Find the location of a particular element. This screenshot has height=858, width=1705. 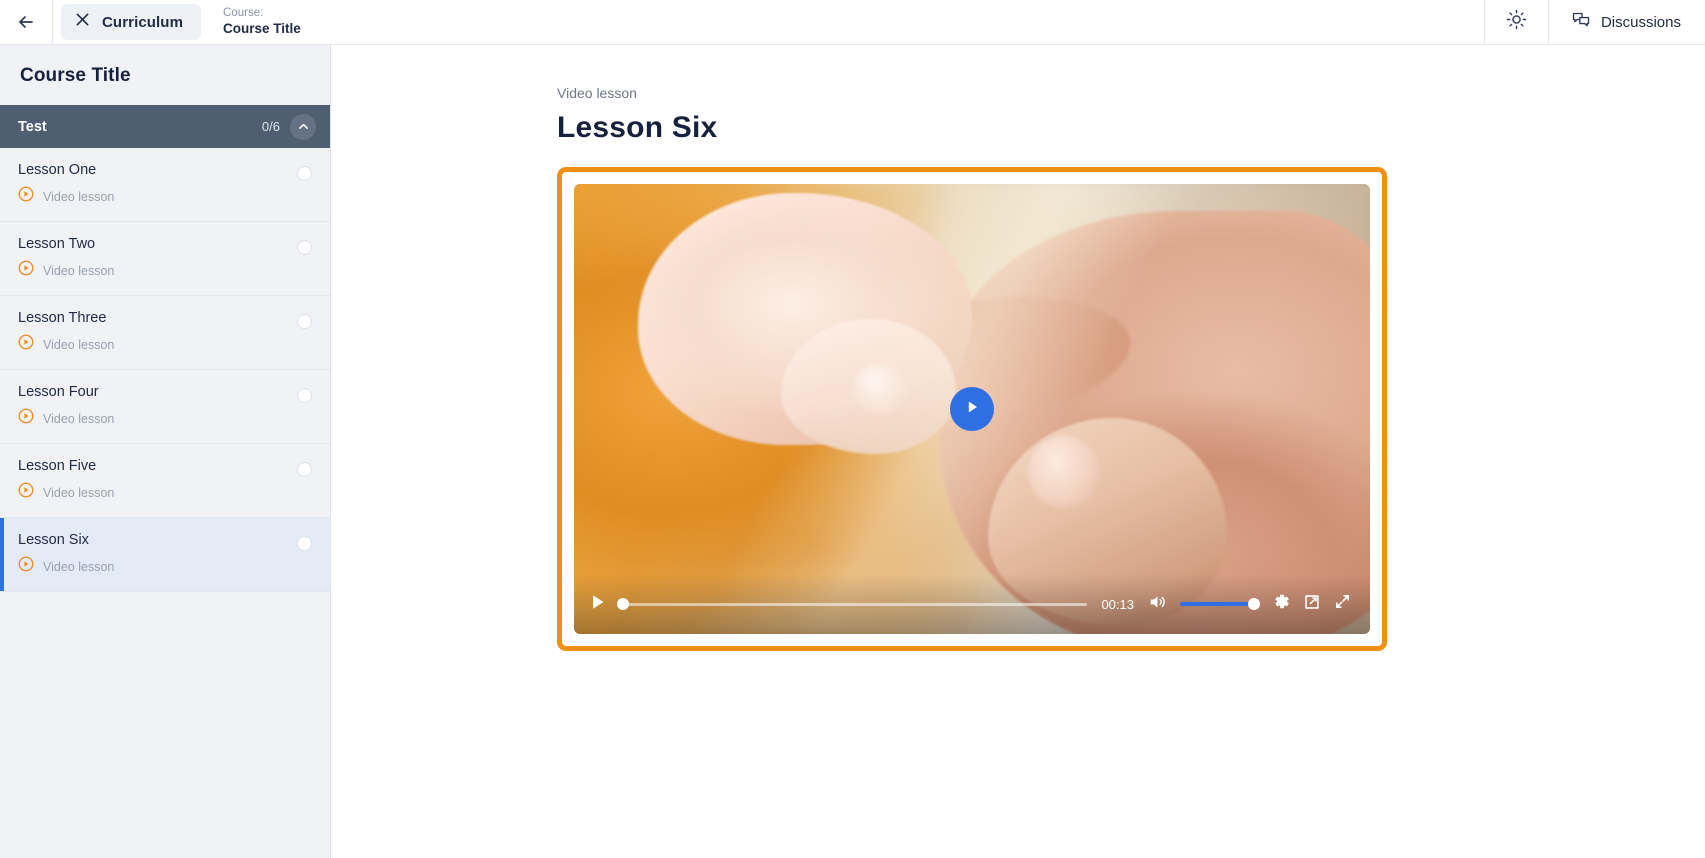

sidebar-item-lesson-five: Lesson Five Video lesson is located at coordinates (165, 481).